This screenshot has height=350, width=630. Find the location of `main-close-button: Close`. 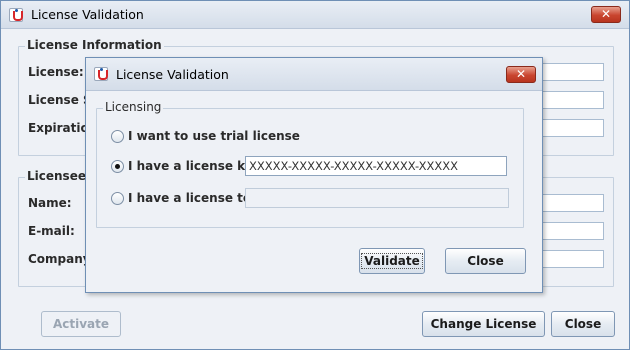

main-close-button: Close is located at coordinates (583, 324).